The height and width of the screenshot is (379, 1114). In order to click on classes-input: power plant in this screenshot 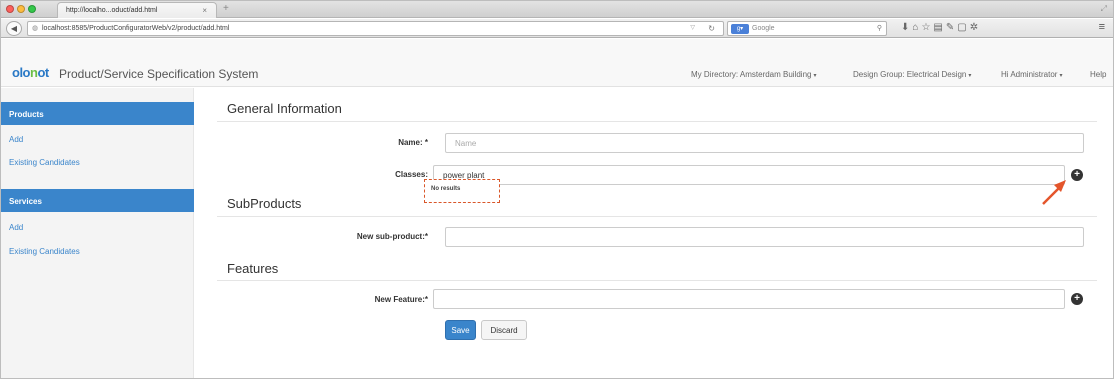, I will do `click(749, 175)`.